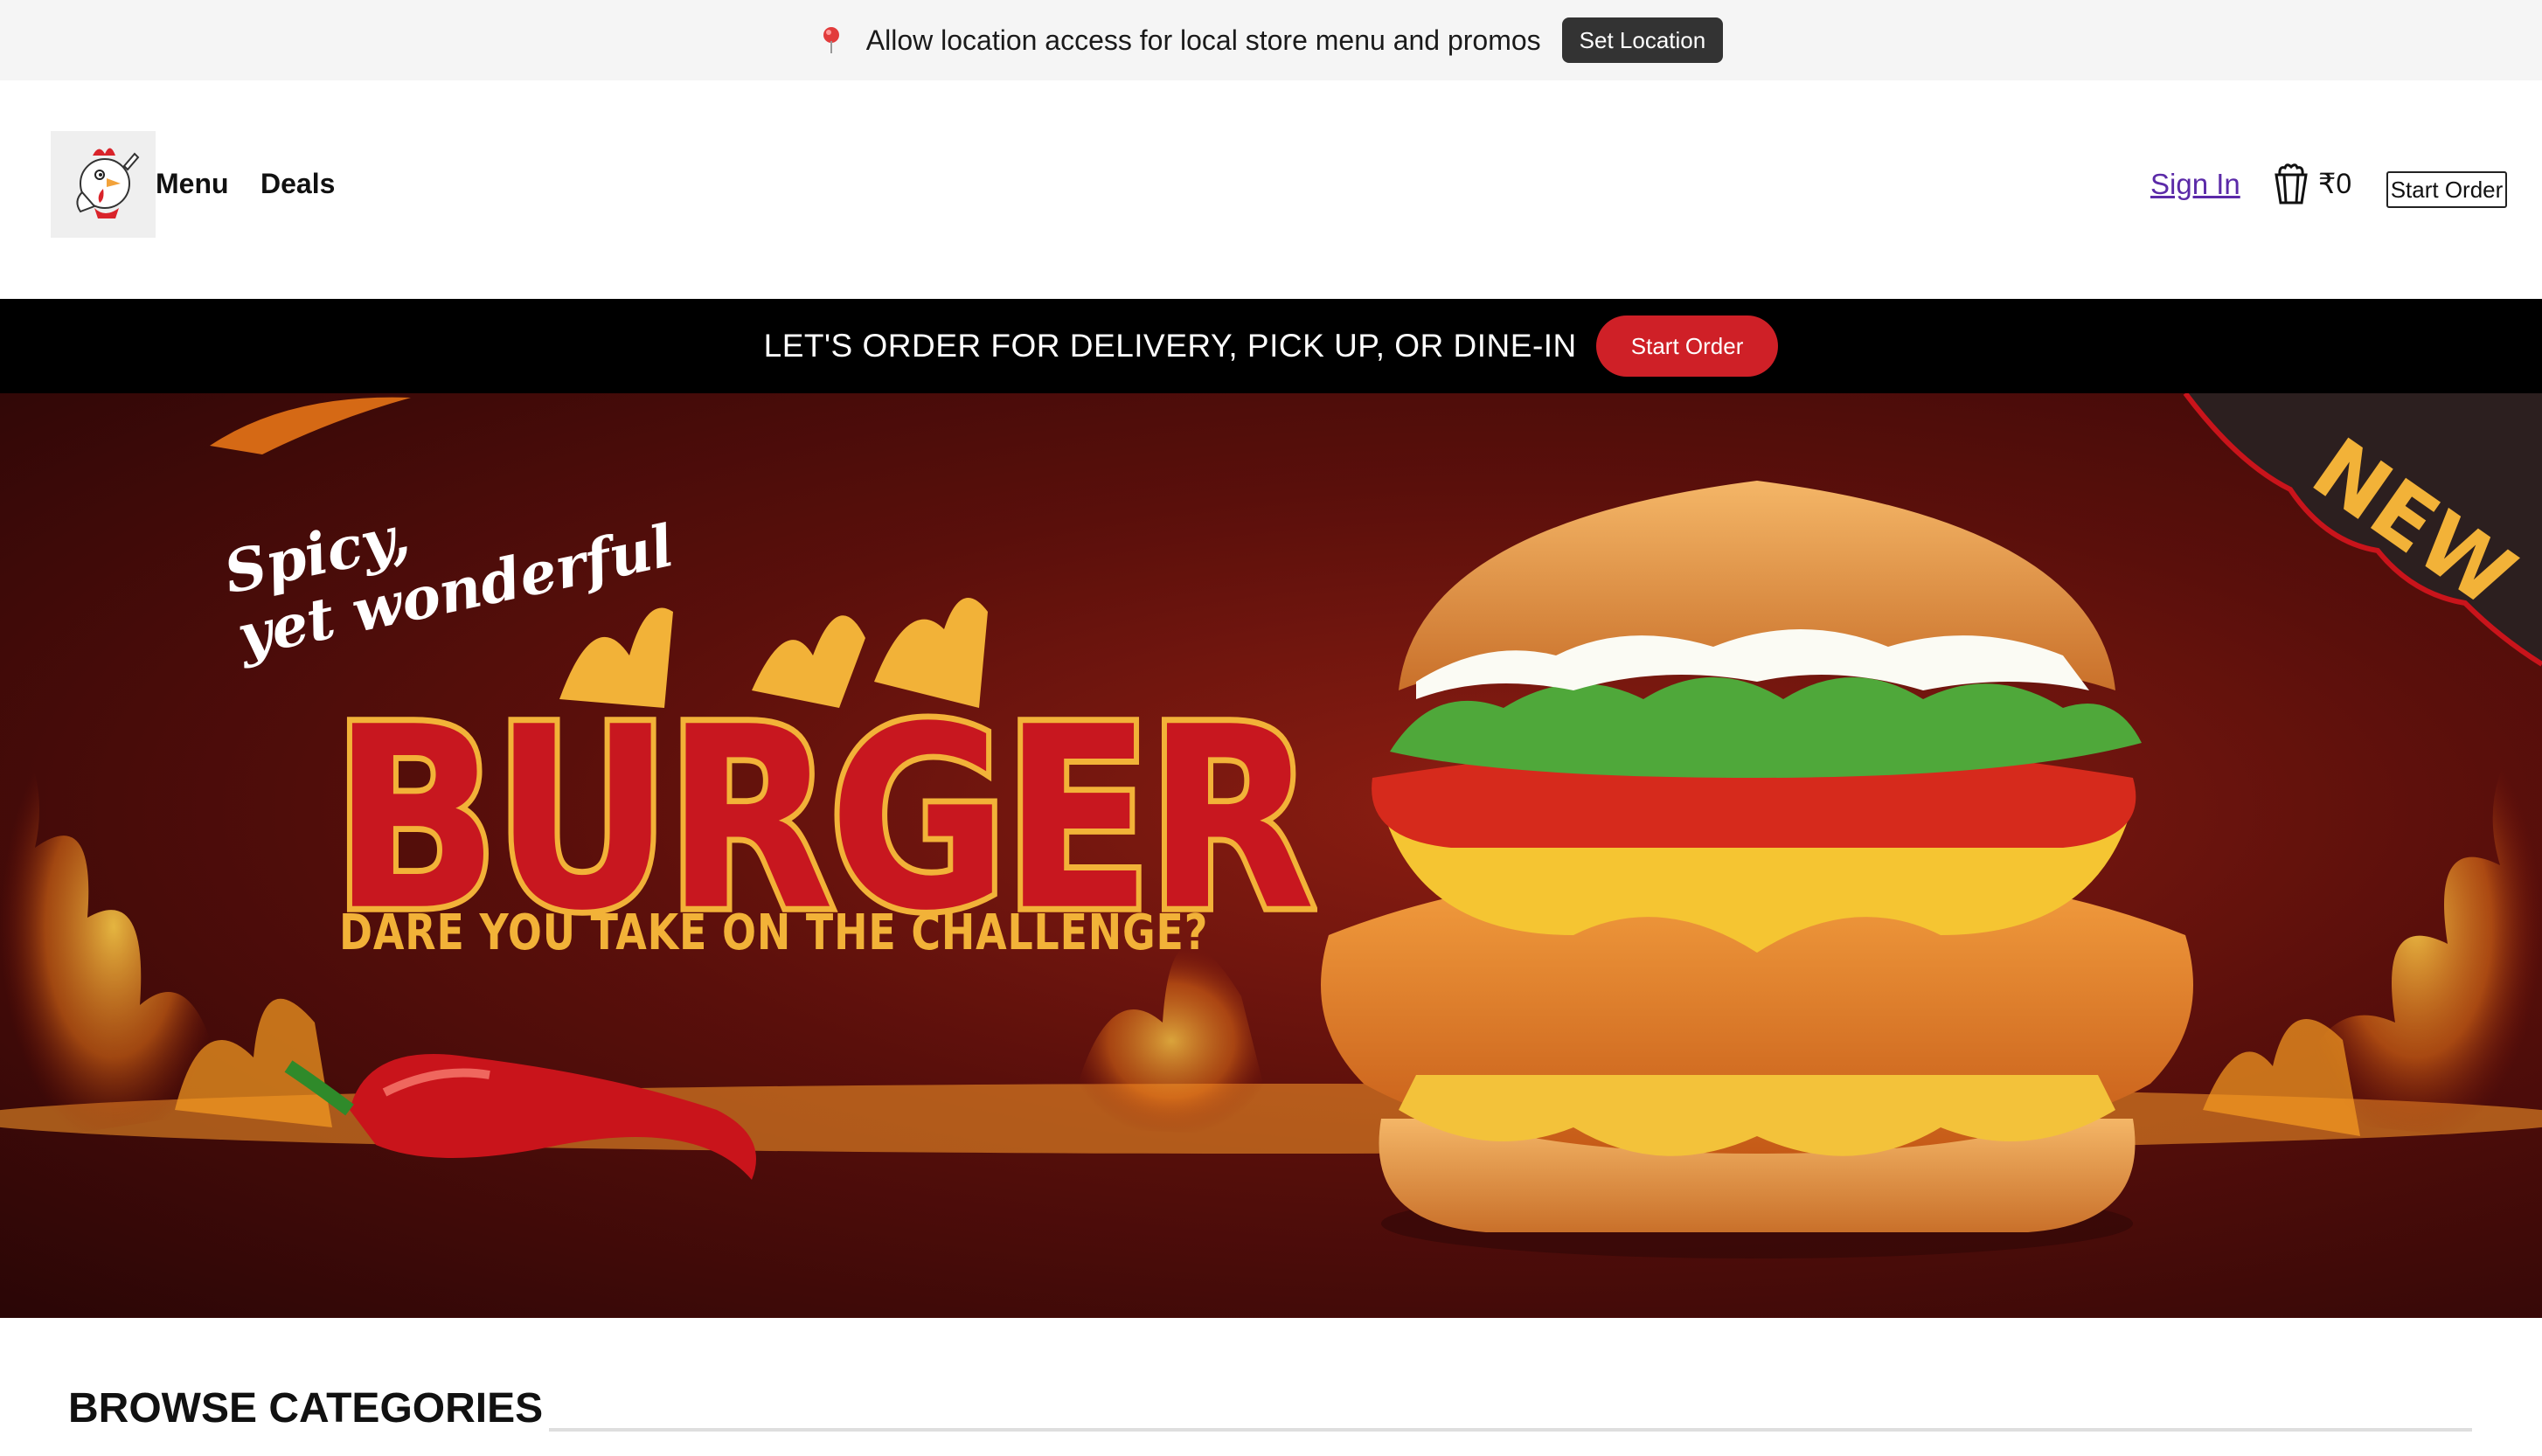 This screenshot has width=2542, height=1456. I want to click on nav-menu-link: Menu, so click(192, 184).